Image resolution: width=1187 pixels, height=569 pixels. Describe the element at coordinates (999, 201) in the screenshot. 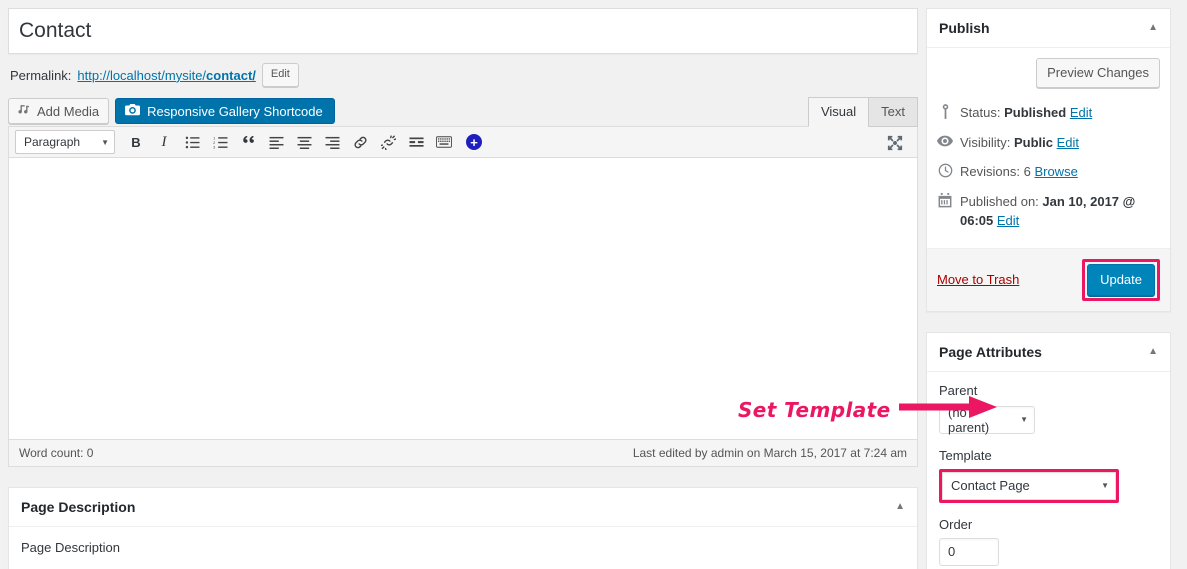

I see `published-label: Published on:` at that location.